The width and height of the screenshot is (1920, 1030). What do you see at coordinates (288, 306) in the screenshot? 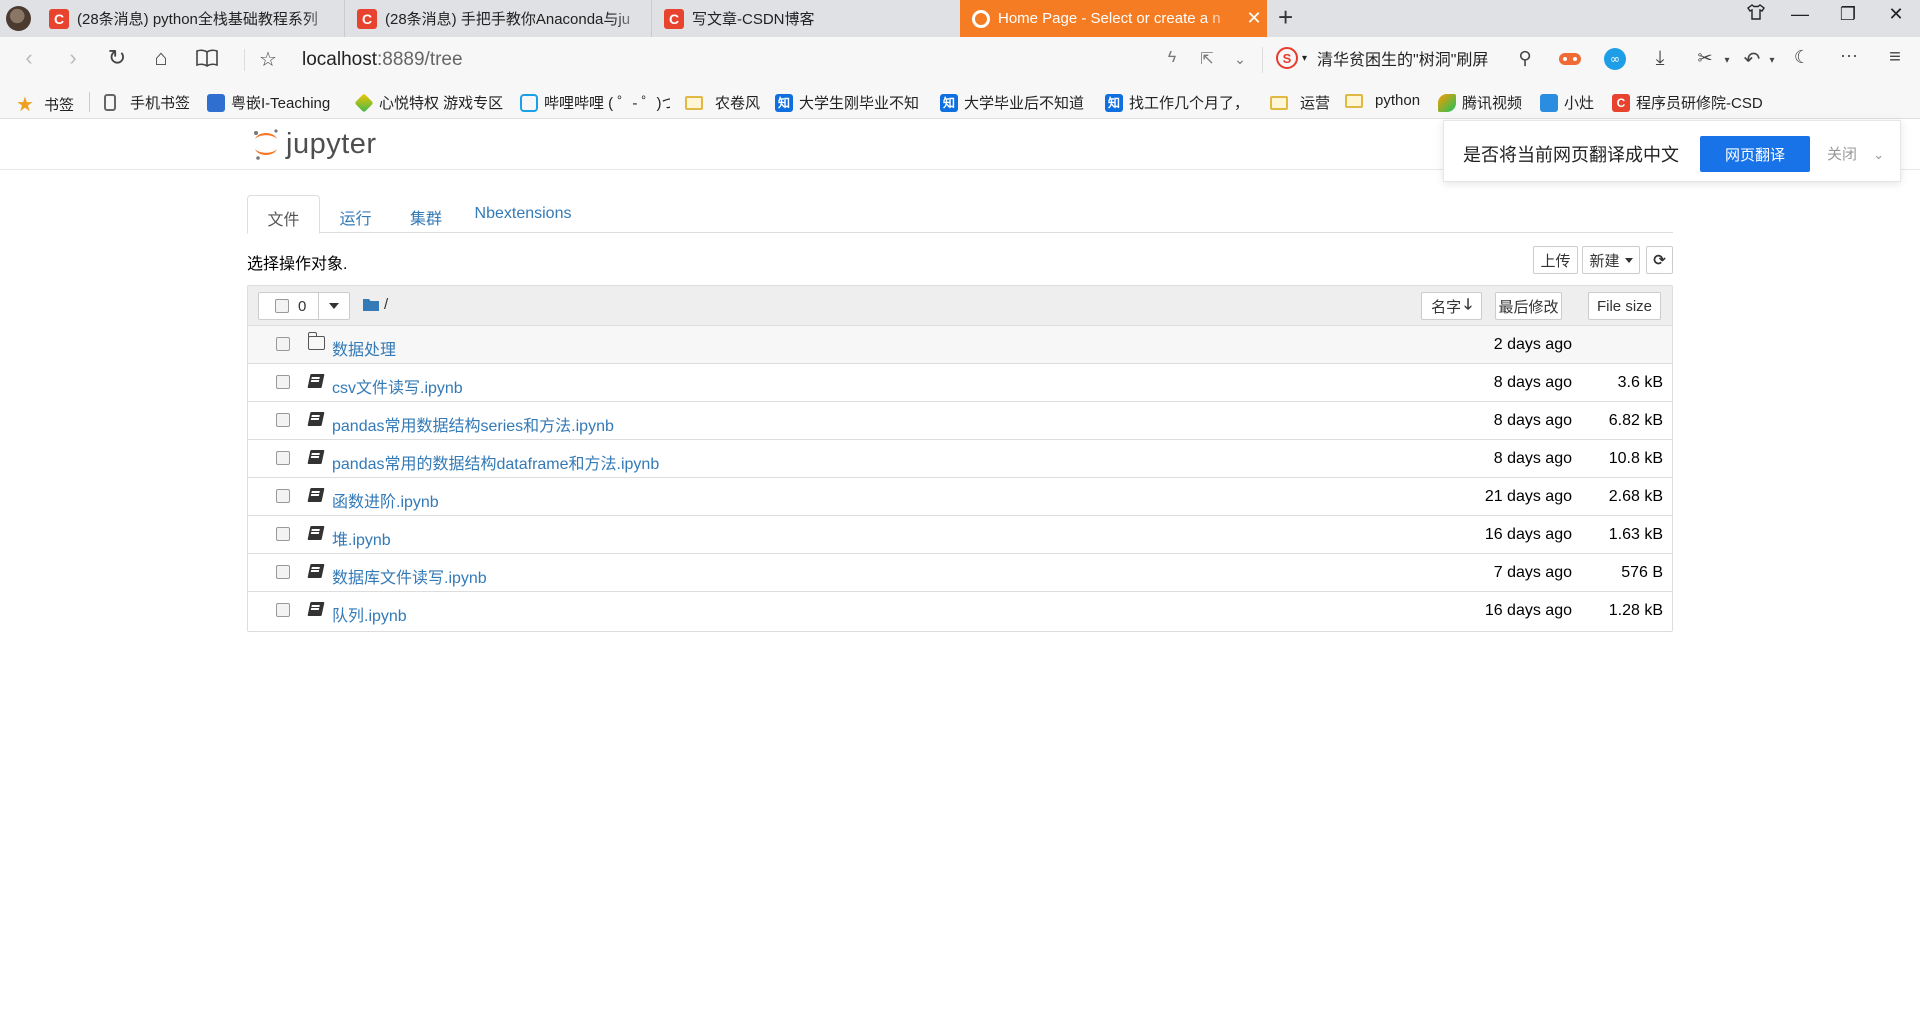
I see `select-all-checkbox: 0` at bounding box center [288, 306].